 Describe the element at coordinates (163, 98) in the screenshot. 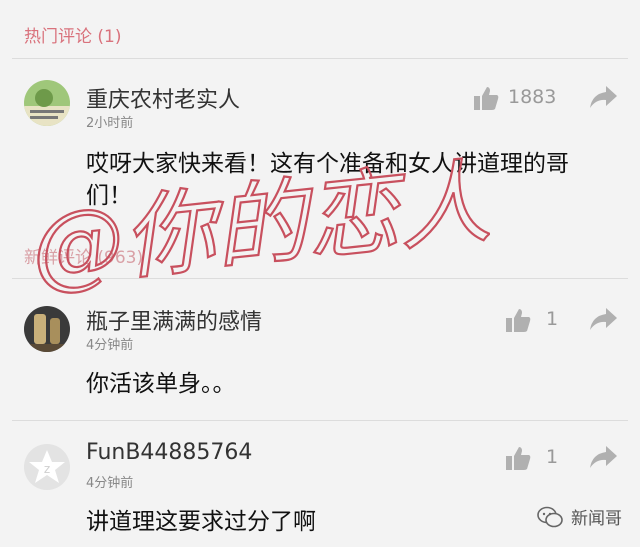

I see `comment-username: 重庆农村老实人` at that location.